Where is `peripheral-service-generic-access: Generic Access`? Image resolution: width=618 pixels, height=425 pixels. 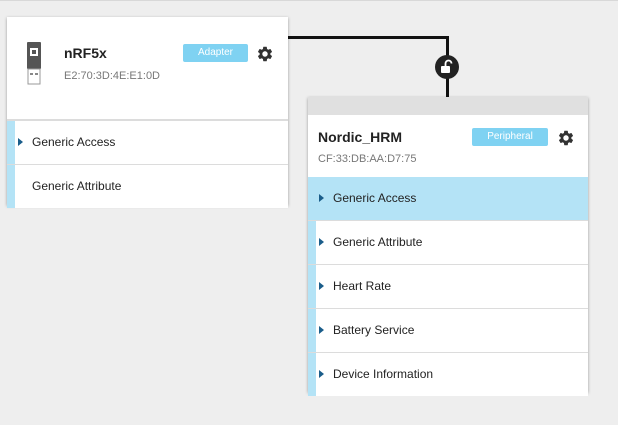
peripheral-service-generic-access: Generic Access is located at coordinates (448, 198).